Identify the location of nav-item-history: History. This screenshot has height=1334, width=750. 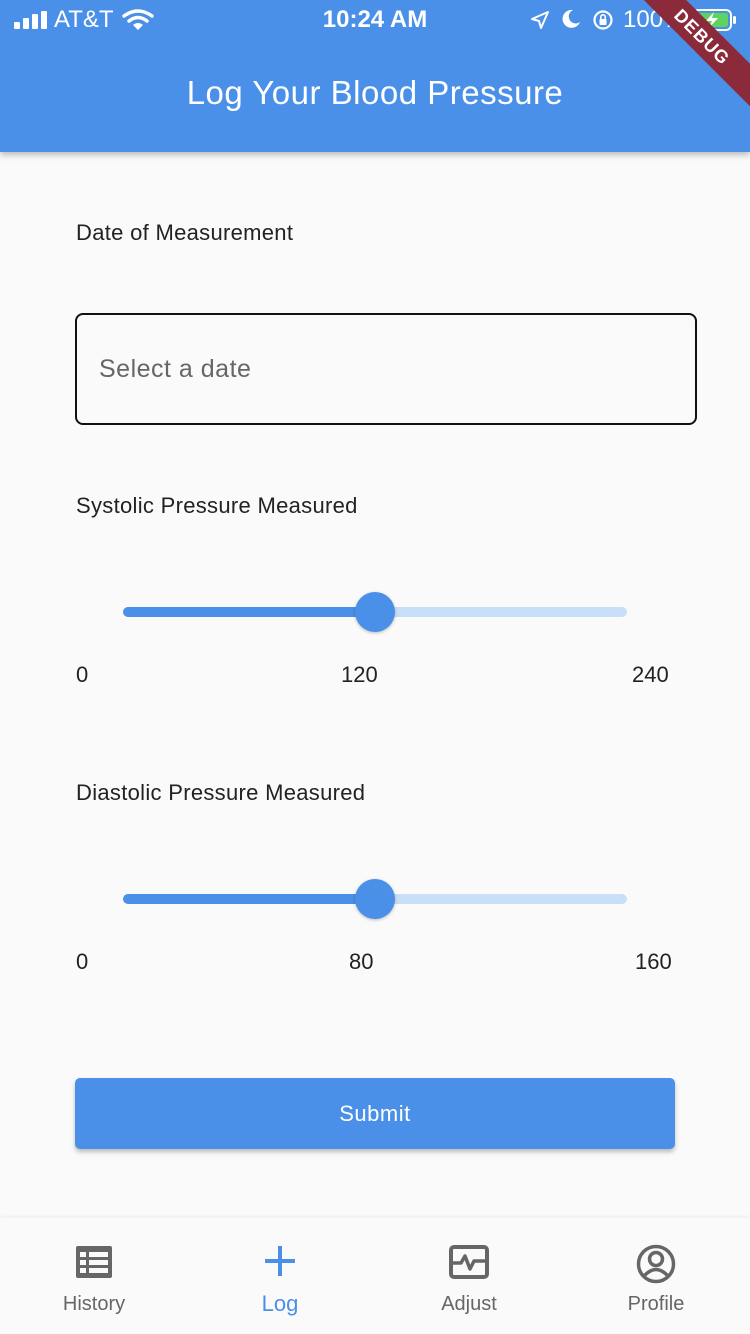
(94, 1276).